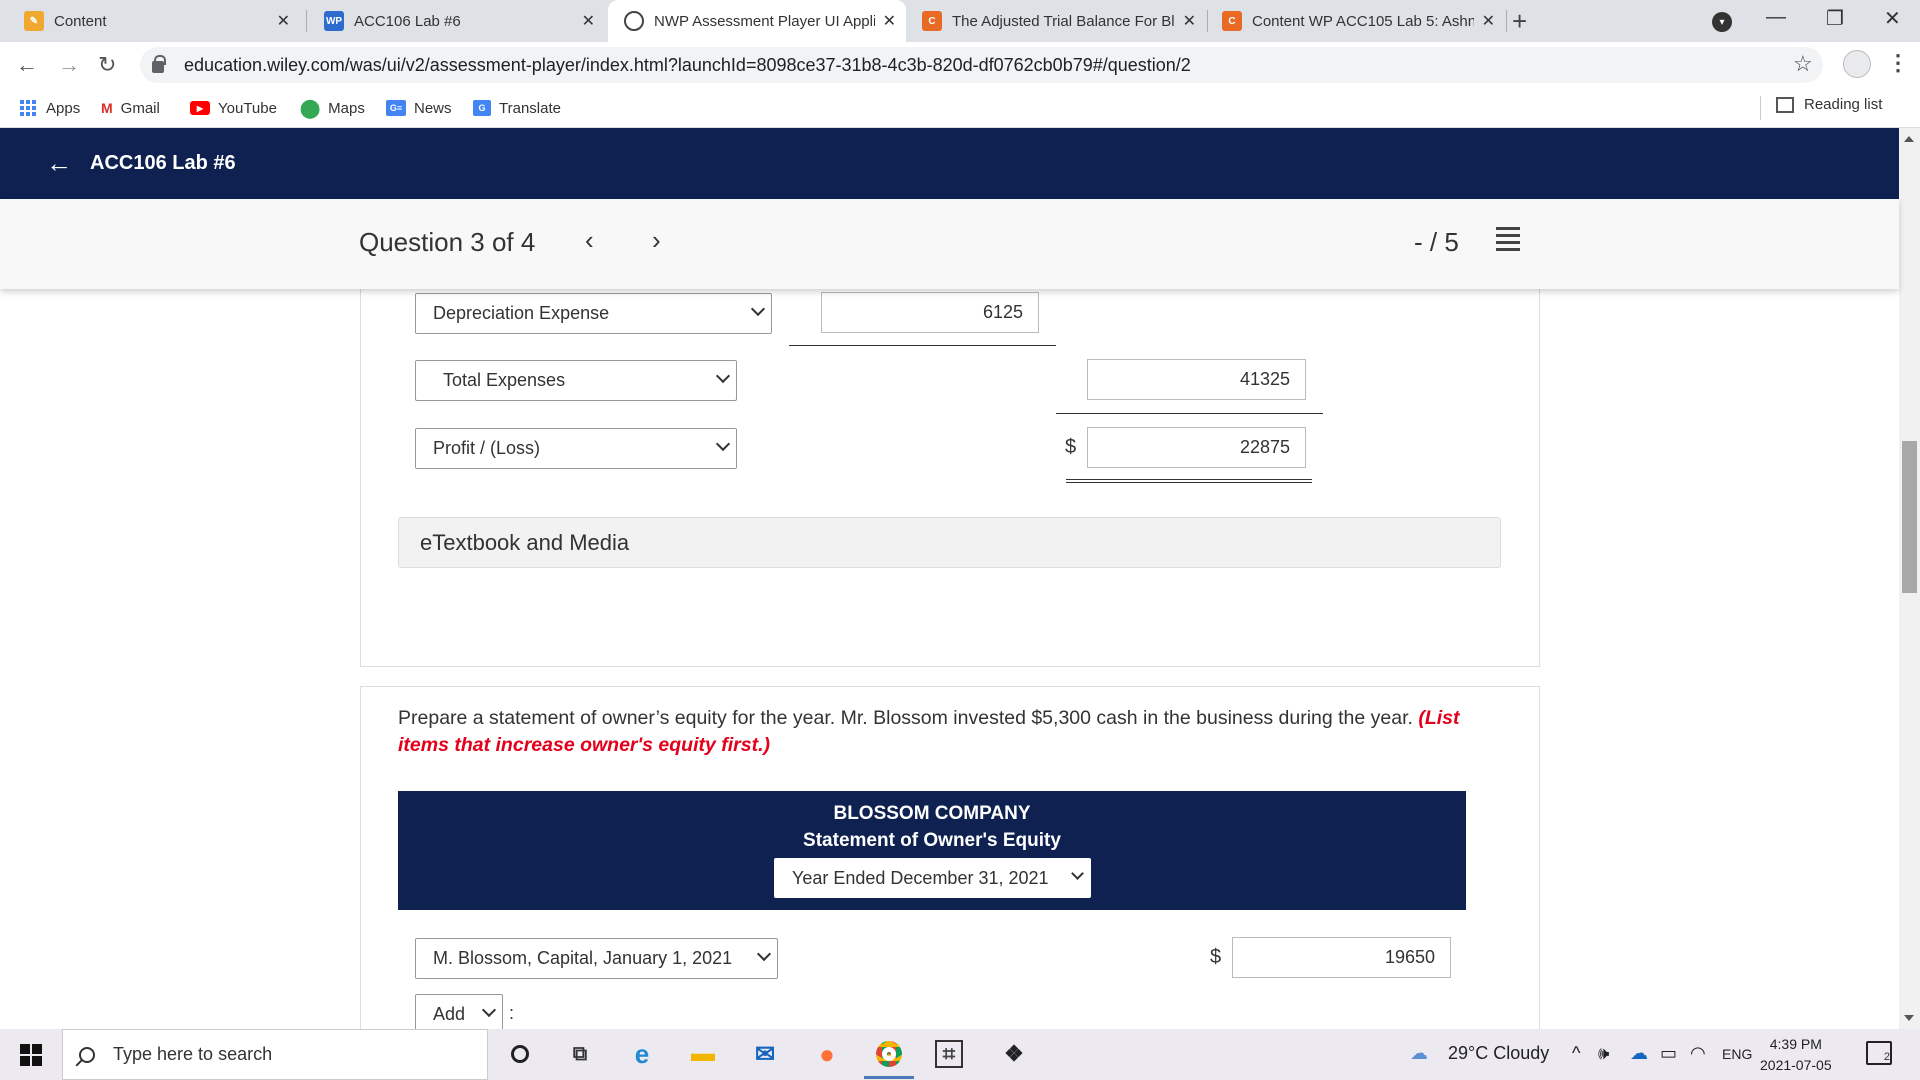  What do you see at coordinates (1057, 21) in the screenshot?
I see `tab-adjusted-trial-balance: C The Adjusted Trial Balance For Bl ✕` at bounding box center [1057, 21].